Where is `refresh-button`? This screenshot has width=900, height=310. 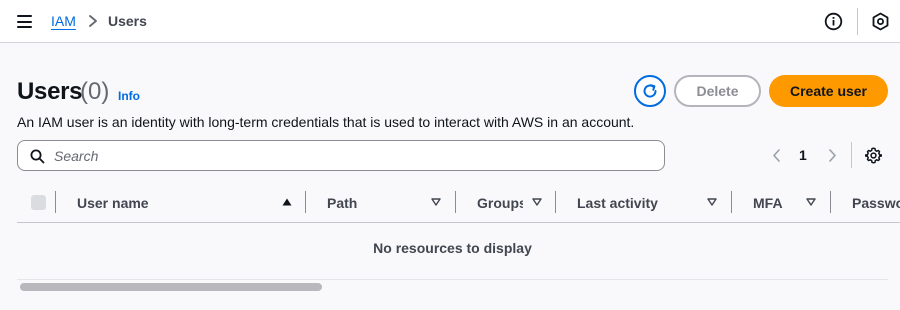 refresh-button is located at coordinates (650, 91).